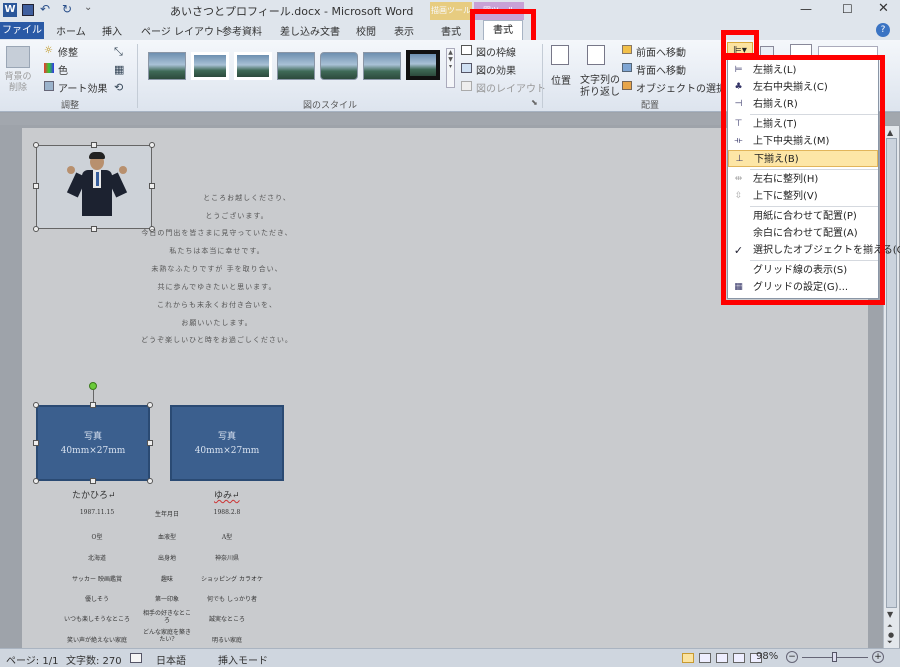 This screenshot has height=667, width=900. What do you see at coordinates (792, 657) in the screenshot?
I see `zoom-out-icon: −` at bounding box center [792, 657].